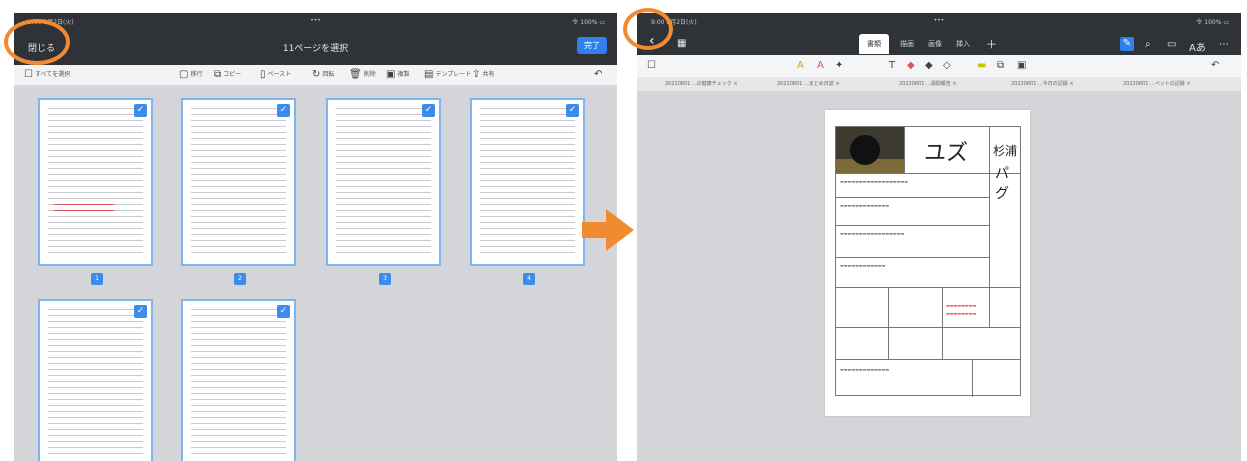 The width and height of the screenshot is (1247, 461). I want to click on camera-icon: ▣, so click(1021, 65).